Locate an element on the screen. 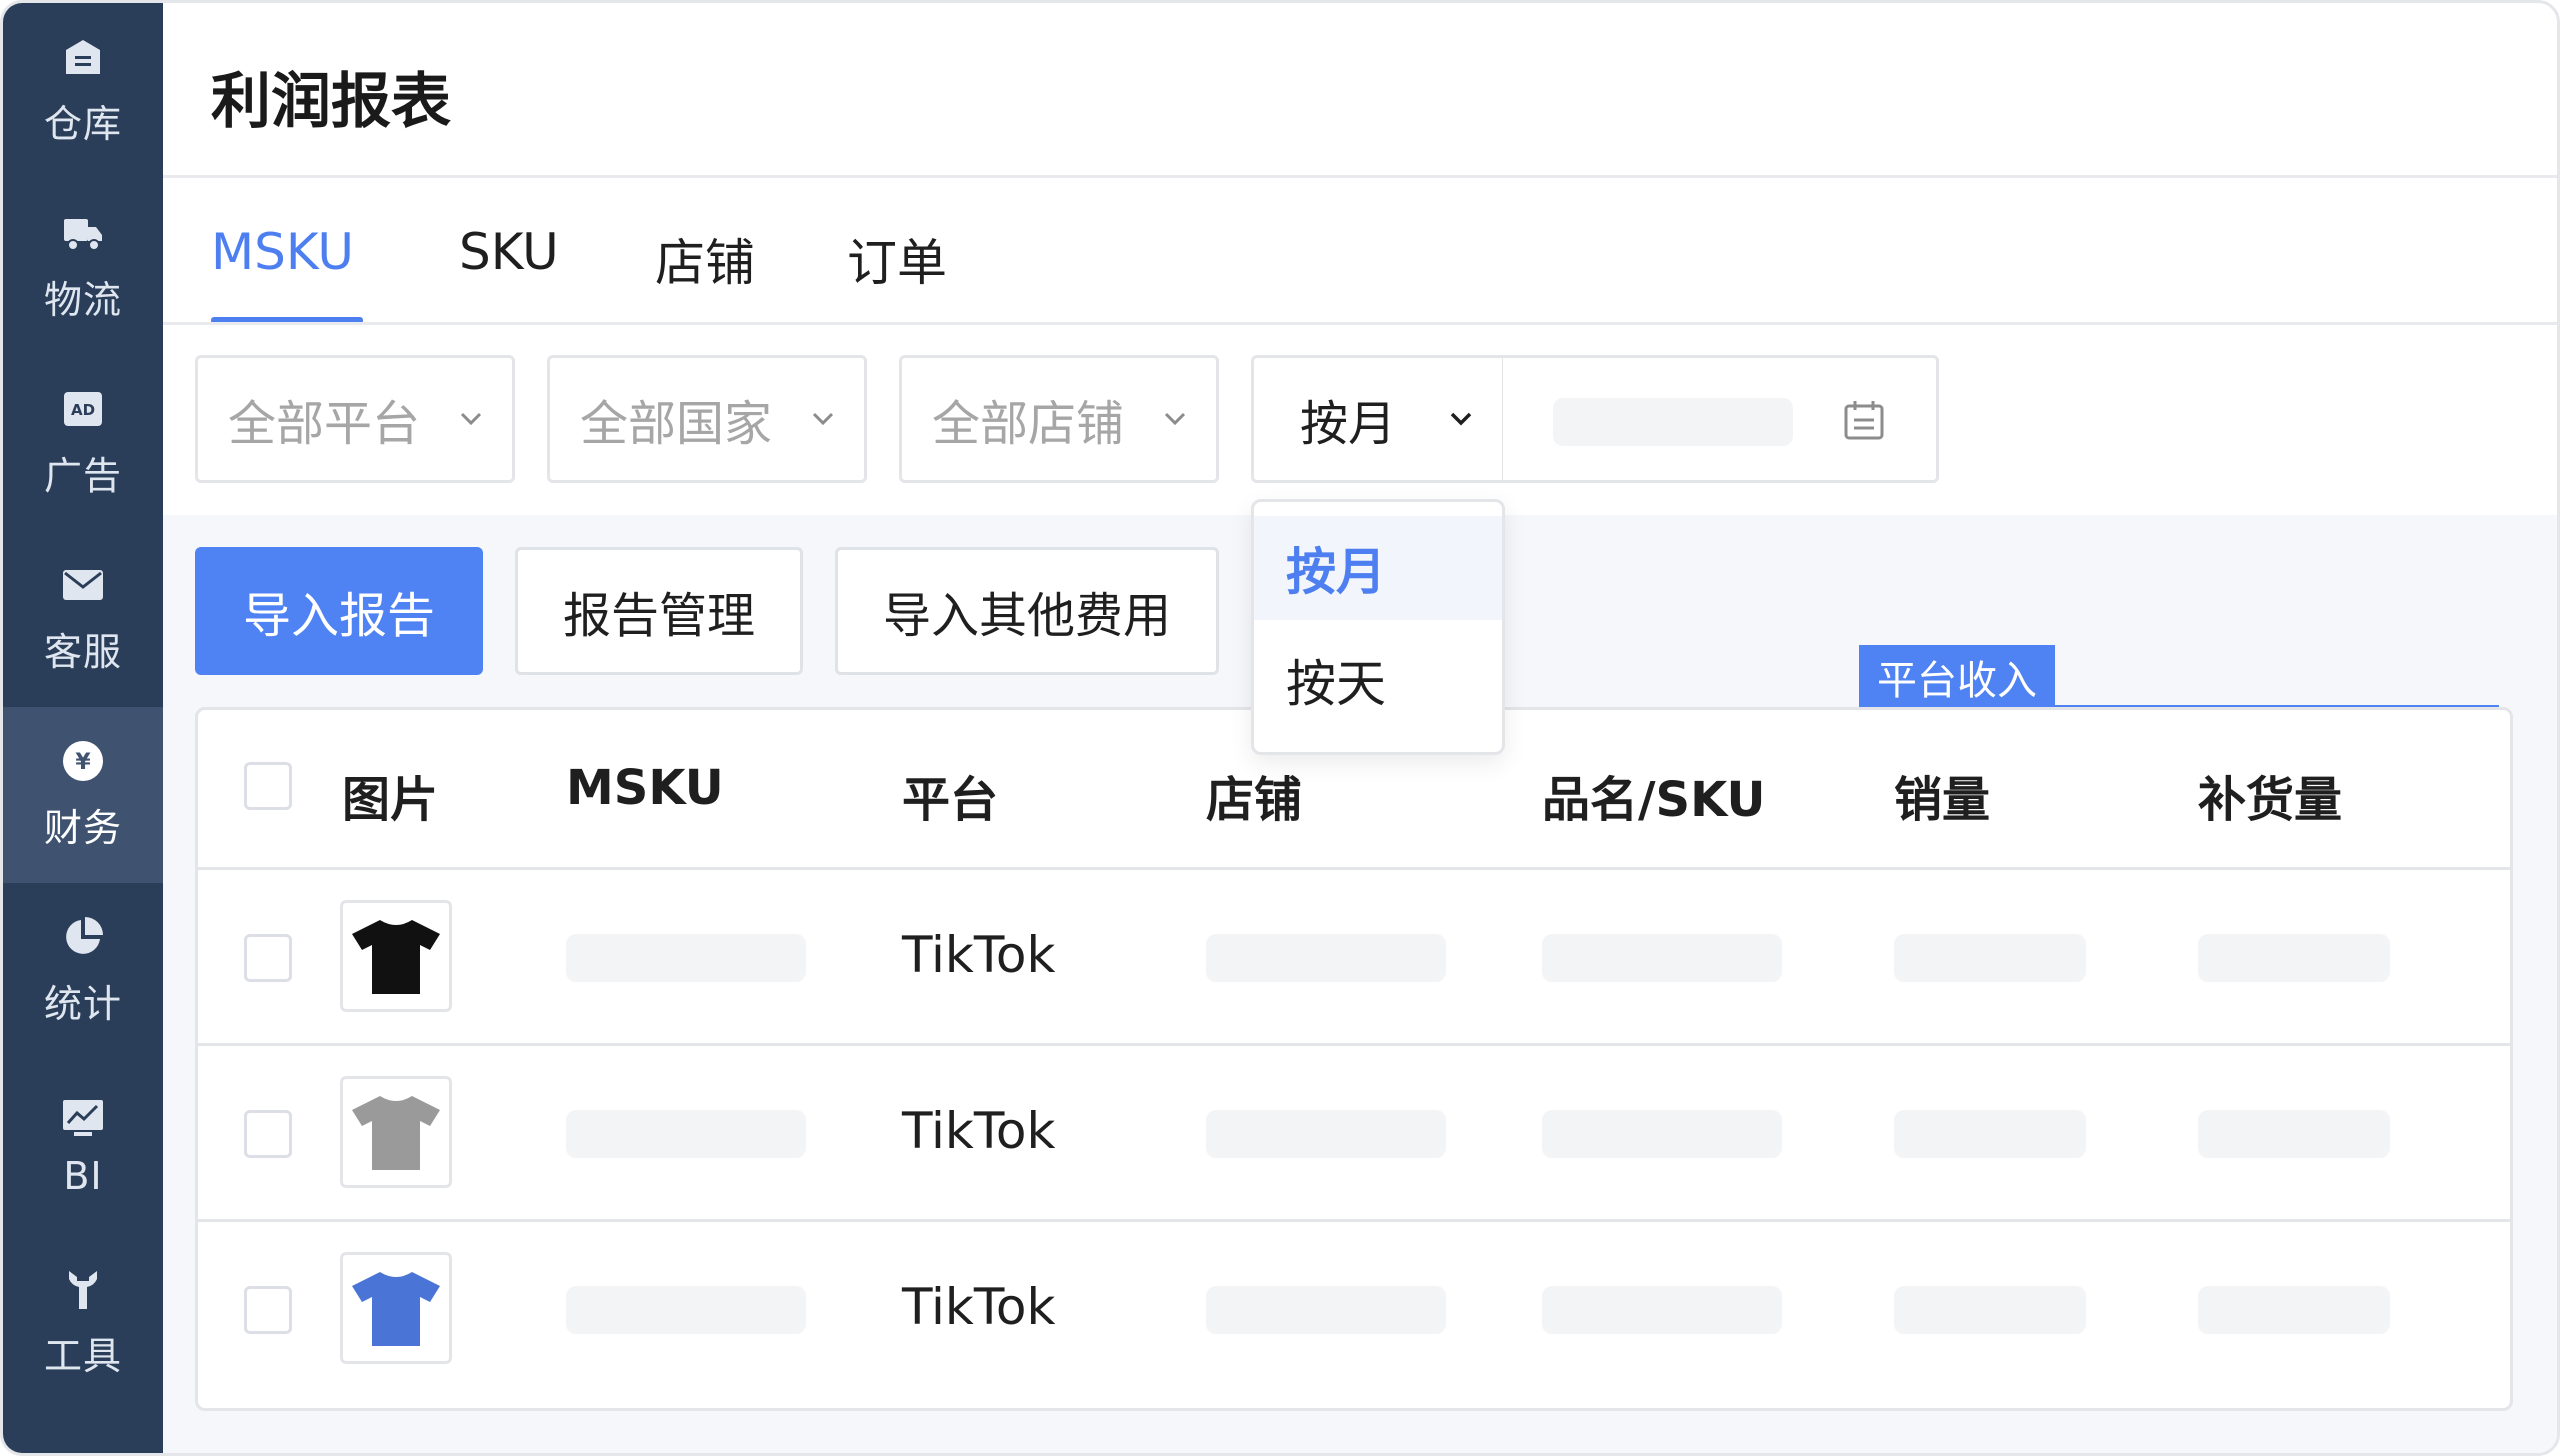  yen-icon: ¥ is located at coordinates (83, 761).